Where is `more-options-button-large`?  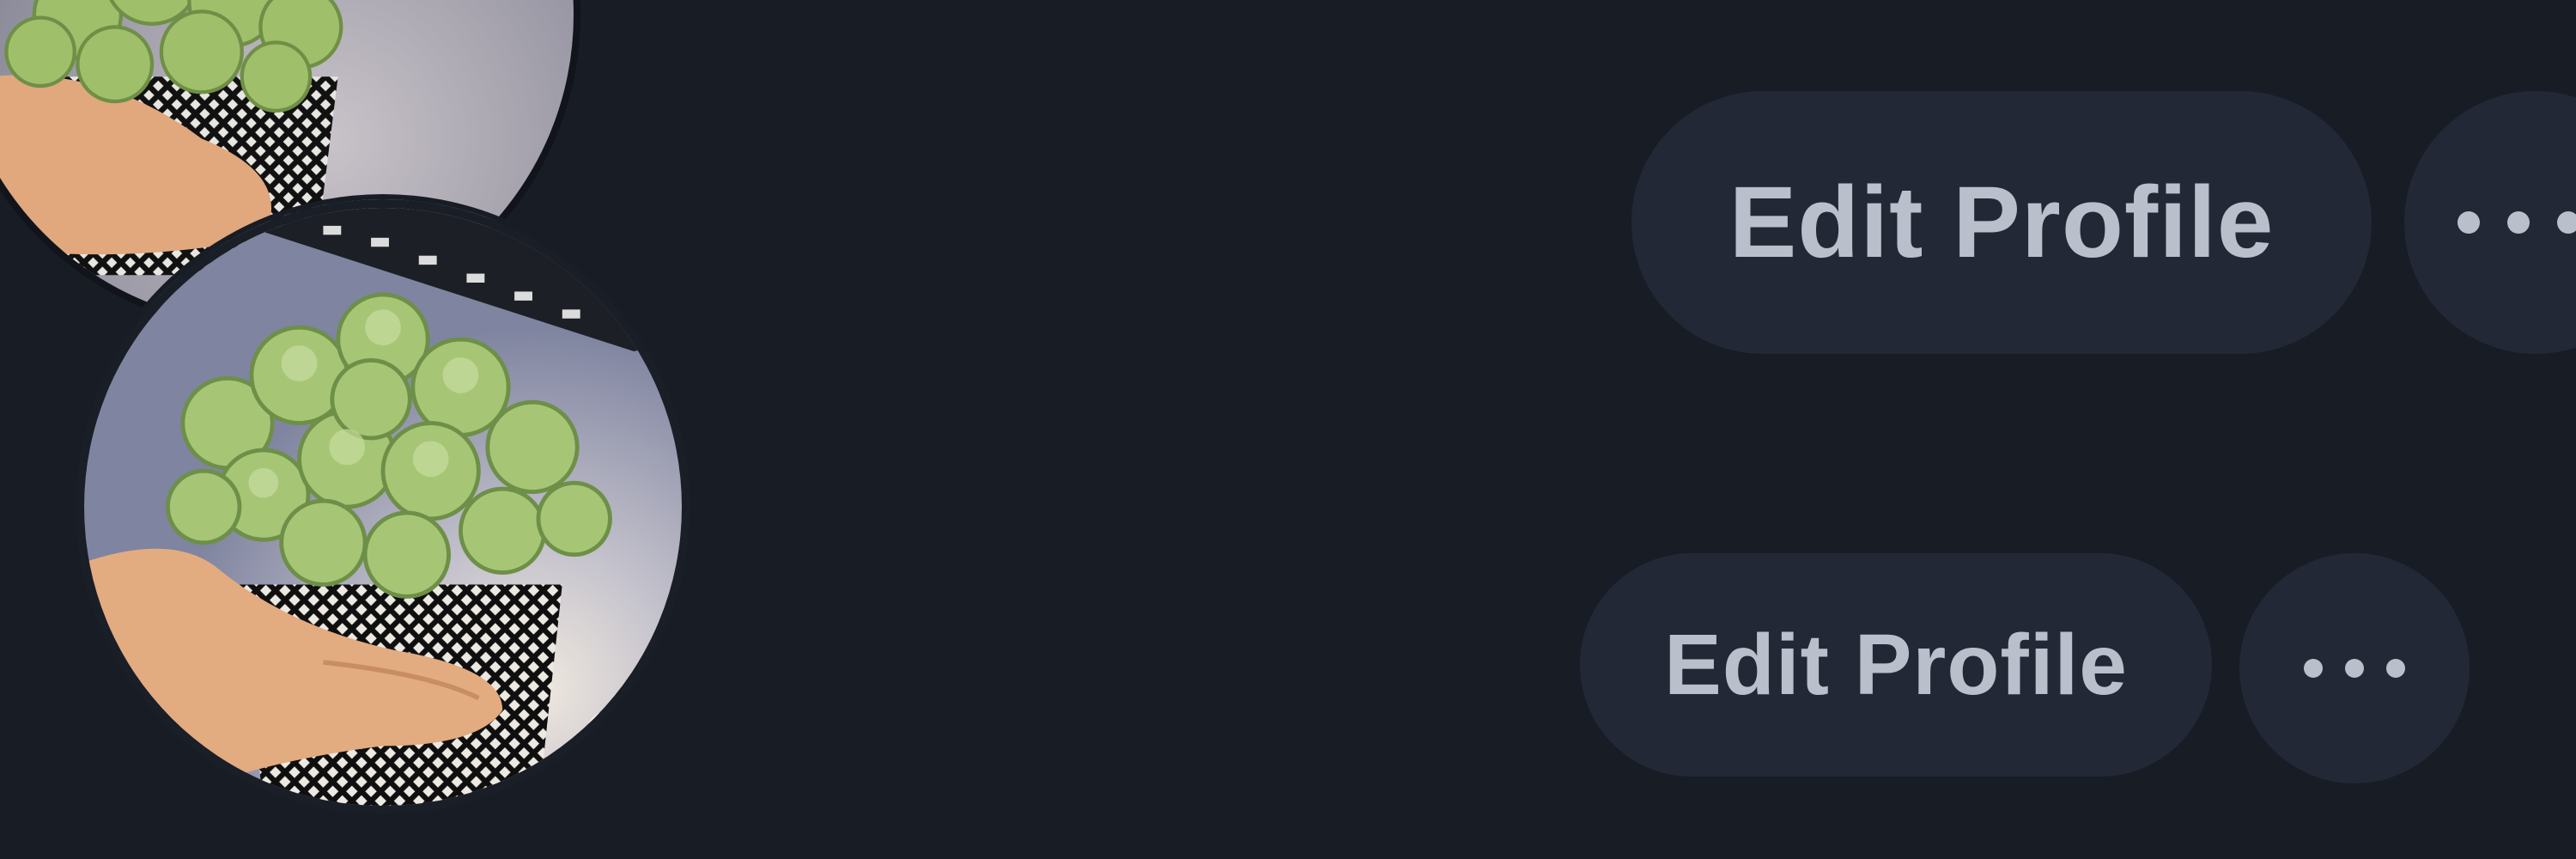 more-options-button-large is located at coordinates (2490, 222).